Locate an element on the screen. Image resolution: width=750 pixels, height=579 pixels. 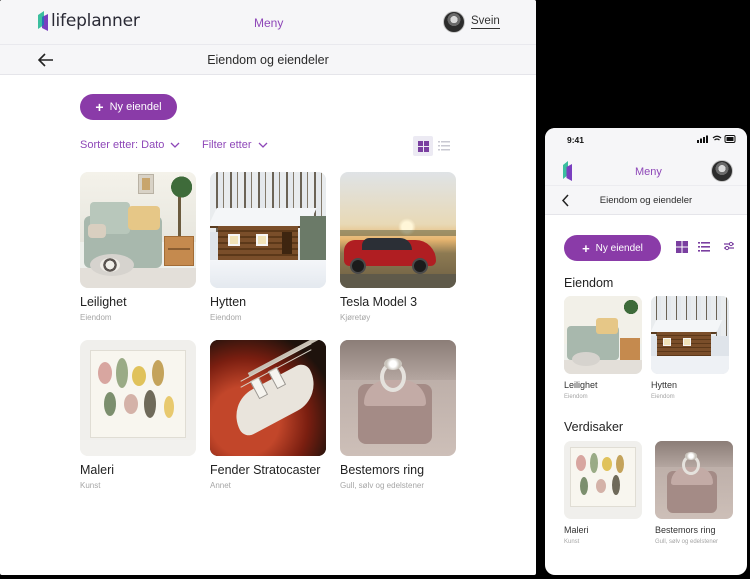
top-bar: lifeplanner Meny Svein is located at coordinates (268, 22).